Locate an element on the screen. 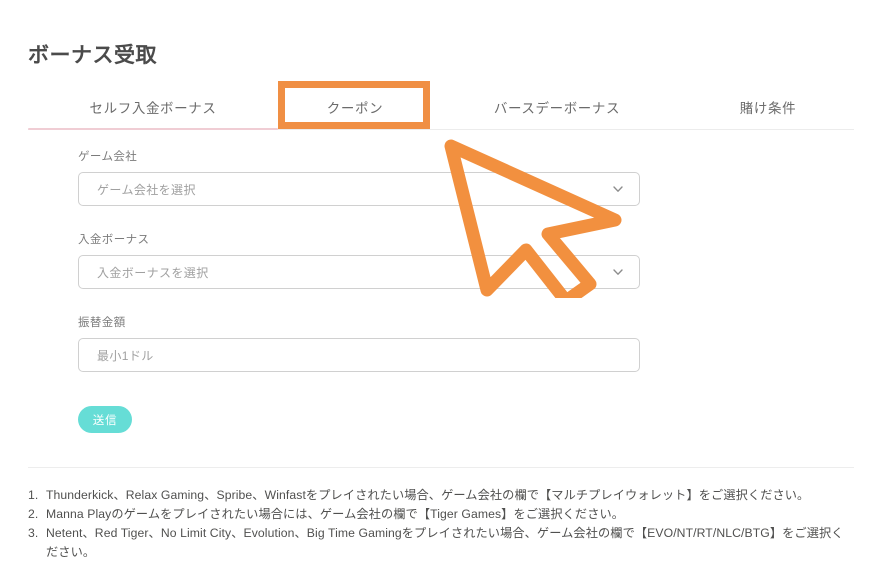 The image size is (877, 562). deposit-bonus-select-placeholder: 入金ボーナスを選択 is located at coordinates (153, 272).